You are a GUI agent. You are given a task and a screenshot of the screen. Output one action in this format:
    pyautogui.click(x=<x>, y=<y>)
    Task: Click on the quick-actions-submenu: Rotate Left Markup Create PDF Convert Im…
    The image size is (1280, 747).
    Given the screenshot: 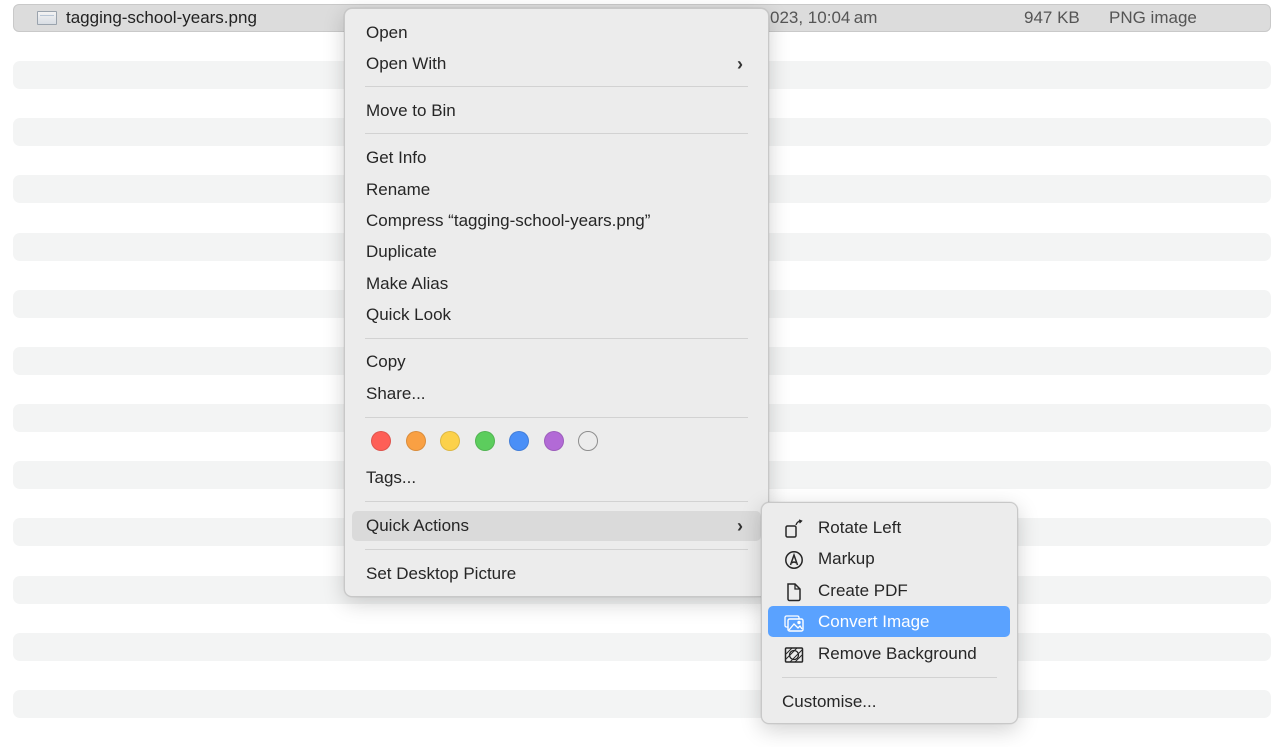 What is the action you would take?
    pyautogui.click(x=889, y=613)
    